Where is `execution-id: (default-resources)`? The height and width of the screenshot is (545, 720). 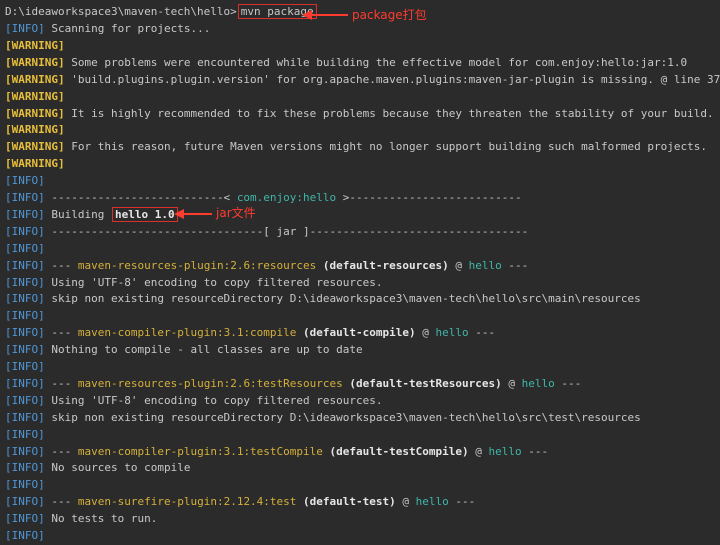
execution-id: (default-resources) is located at coordinates (385, 265).